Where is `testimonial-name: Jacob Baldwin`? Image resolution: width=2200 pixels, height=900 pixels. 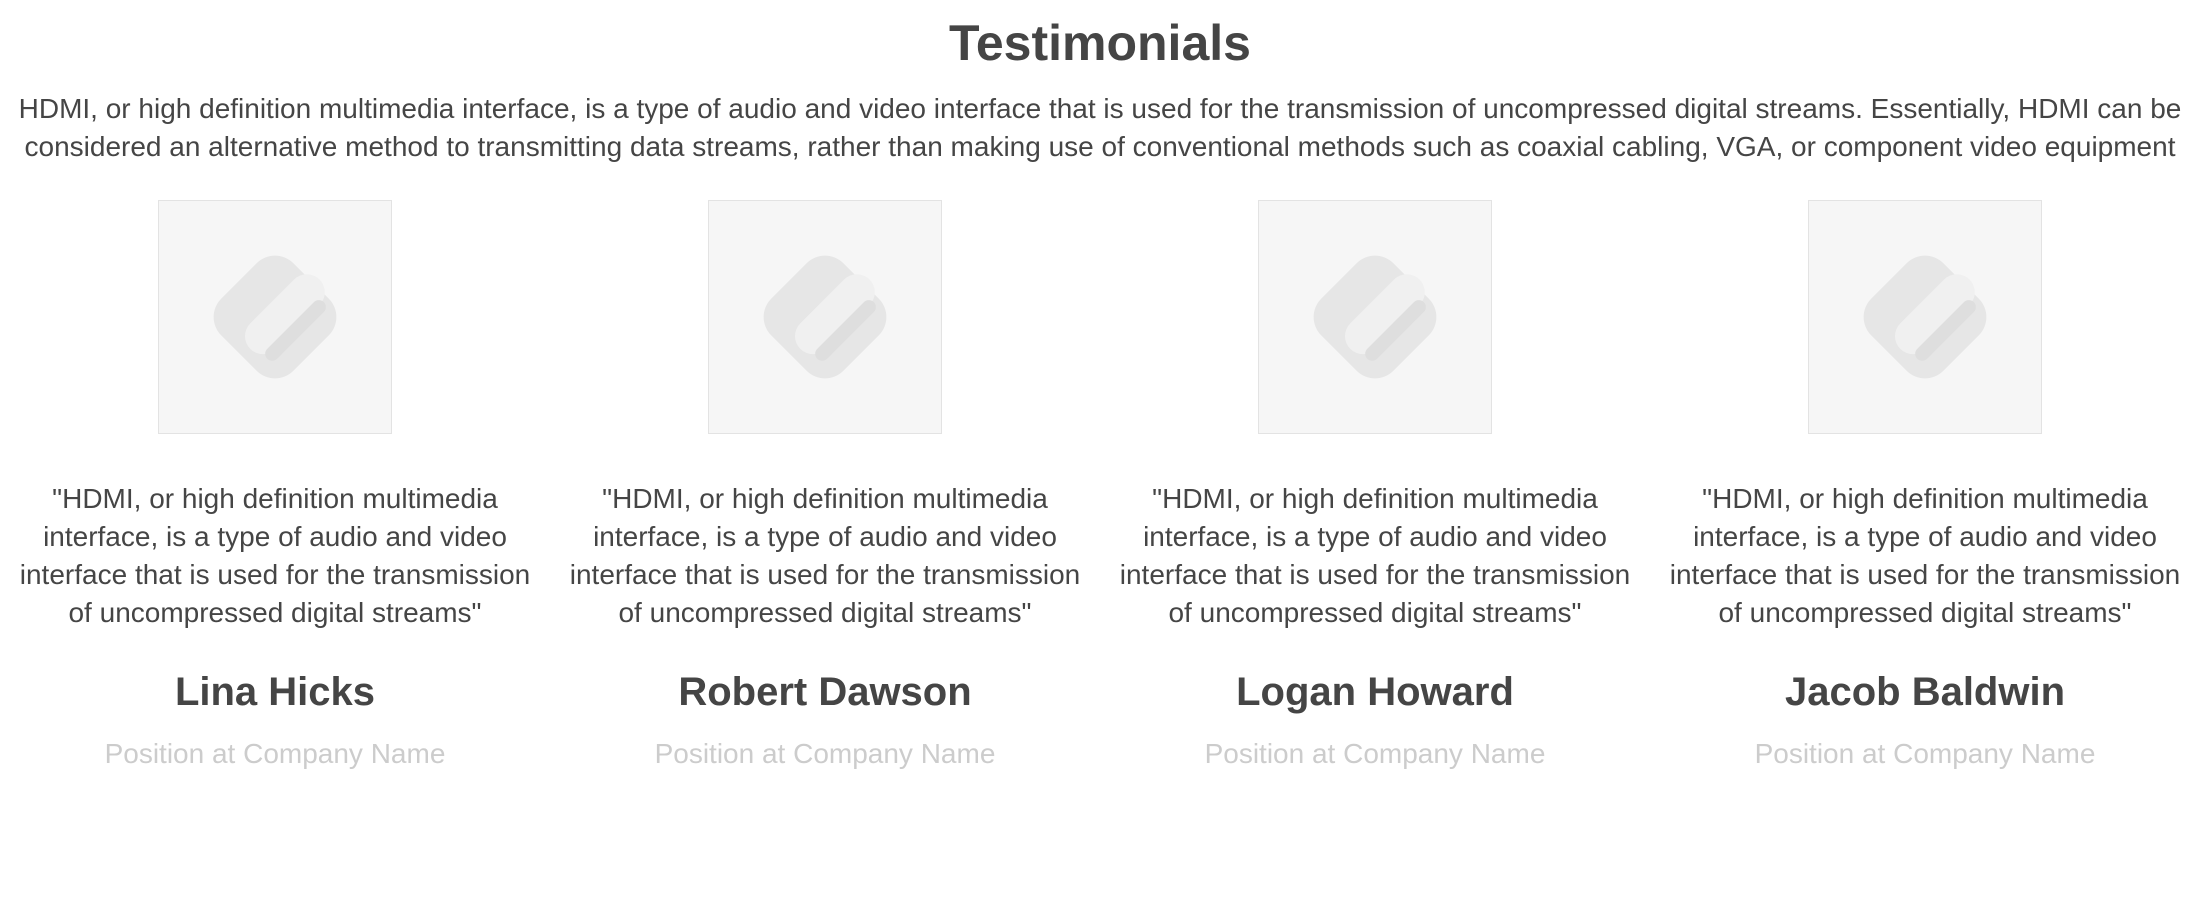 testimonial-name: Jacob Baldwin is located at coordinates (1925, 692).